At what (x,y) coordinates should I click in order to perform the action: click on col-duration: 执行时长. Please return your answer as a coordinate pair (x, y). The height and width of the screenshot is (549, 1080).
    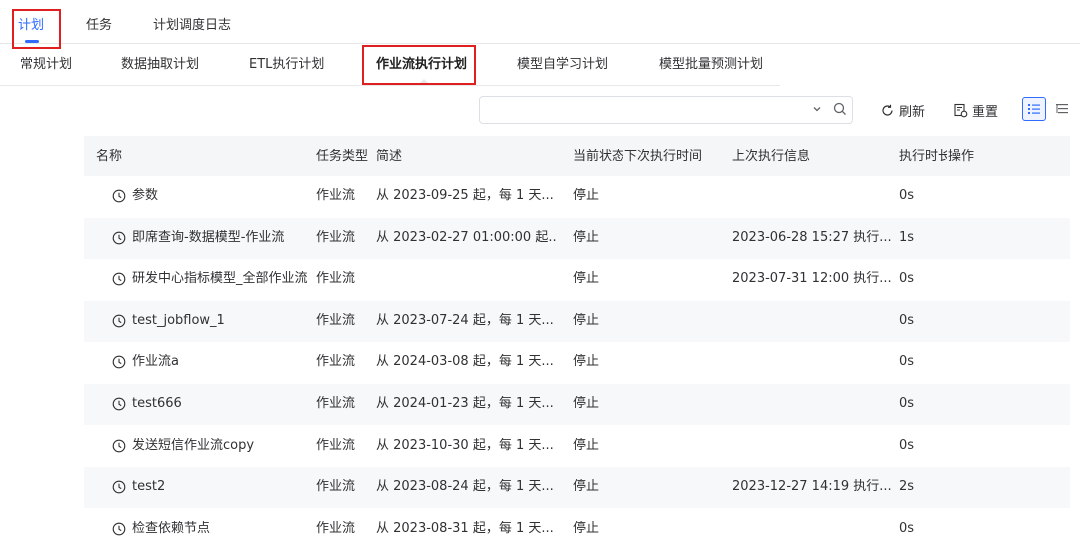
    Looking at the image, I should click on (923, 156).